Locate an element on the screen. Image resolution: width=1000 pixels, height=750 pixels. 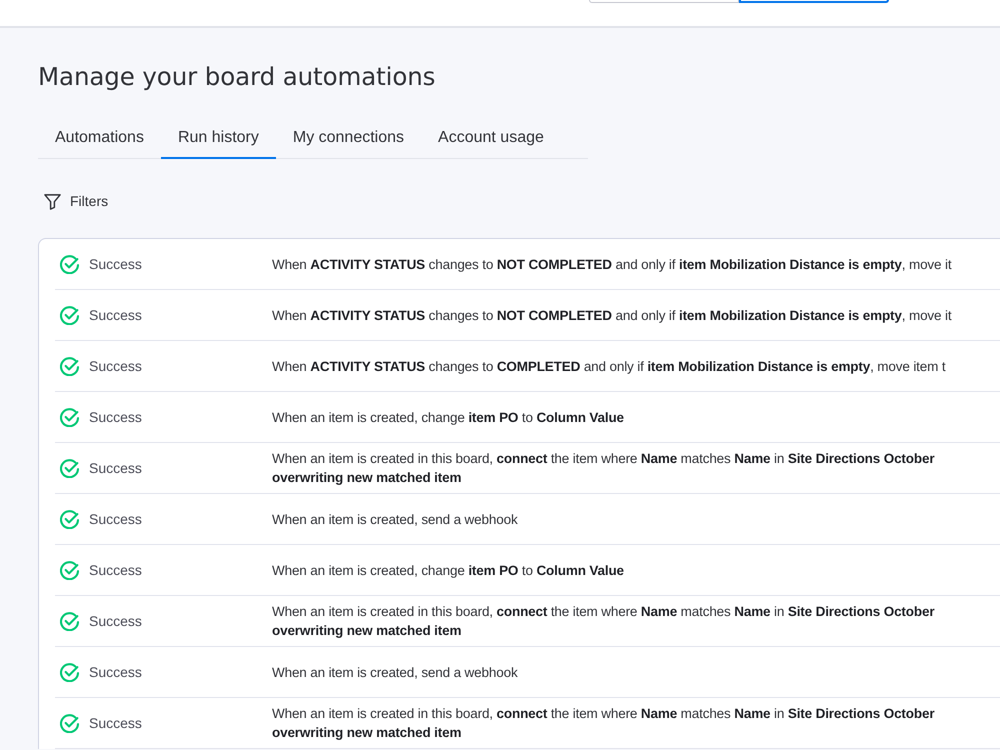
automation-description: When ACTIVITY STATUS changes to COMPLETED and only if item Mobilization Distance is empty, move item t is located at coordinates (609, 367).